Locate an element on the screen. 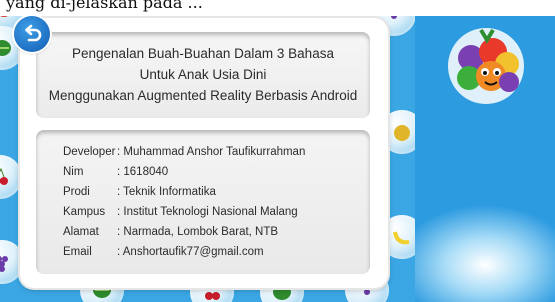  app-title-line-1: Pengenalan Buah-Buahan Dalam 3 Bahasa is located at coordinates (203, 53).